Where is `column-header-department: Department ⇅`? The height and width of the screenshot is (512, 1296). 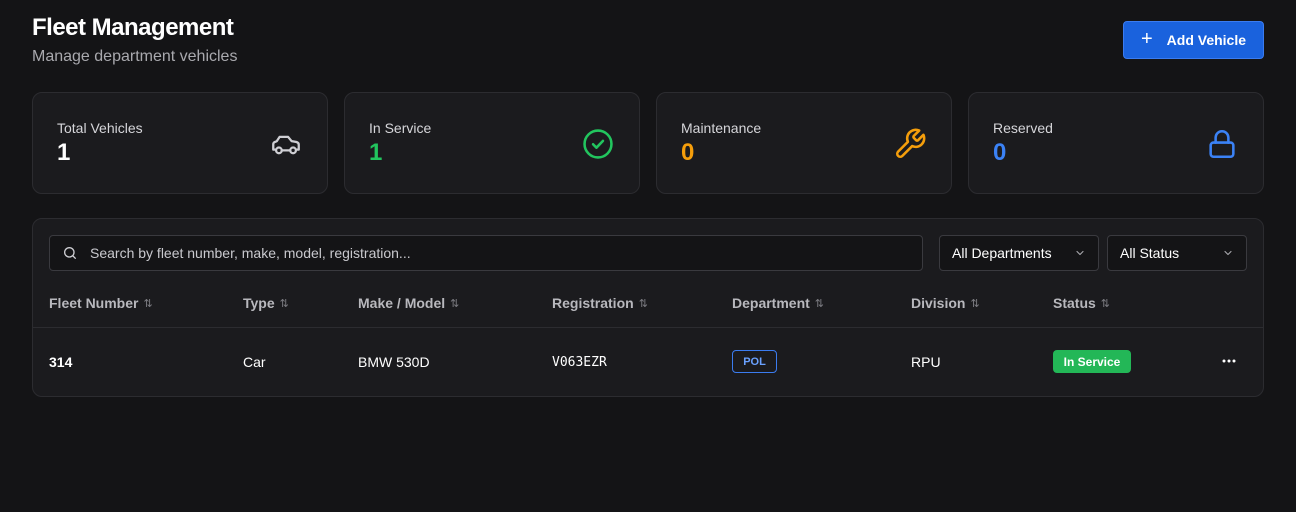 column-header-department: Department ⇅ is located at coordinates (778, 303).